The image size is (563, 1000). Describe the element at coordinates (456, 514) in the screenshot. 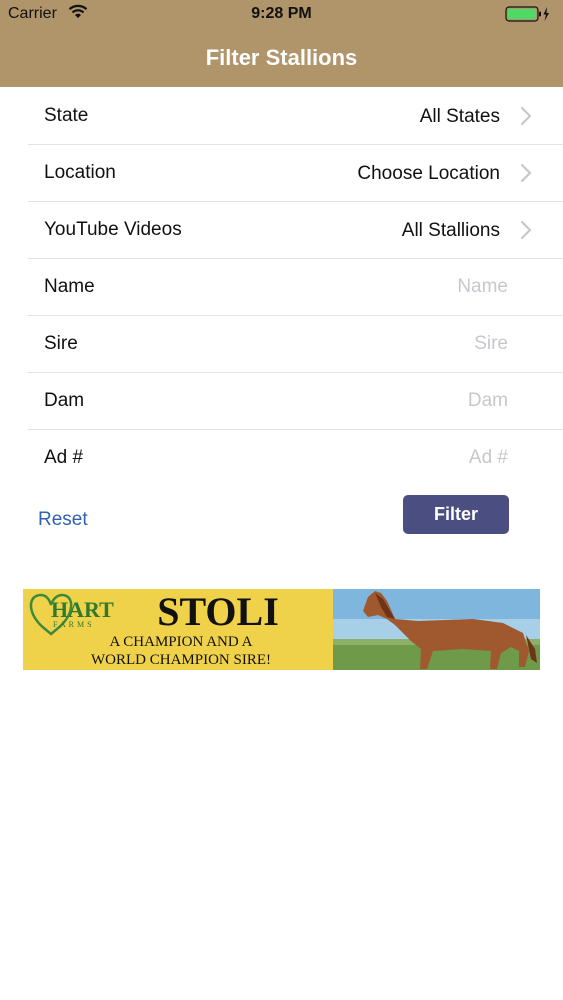

I see `filter-button: Filter` at that location.